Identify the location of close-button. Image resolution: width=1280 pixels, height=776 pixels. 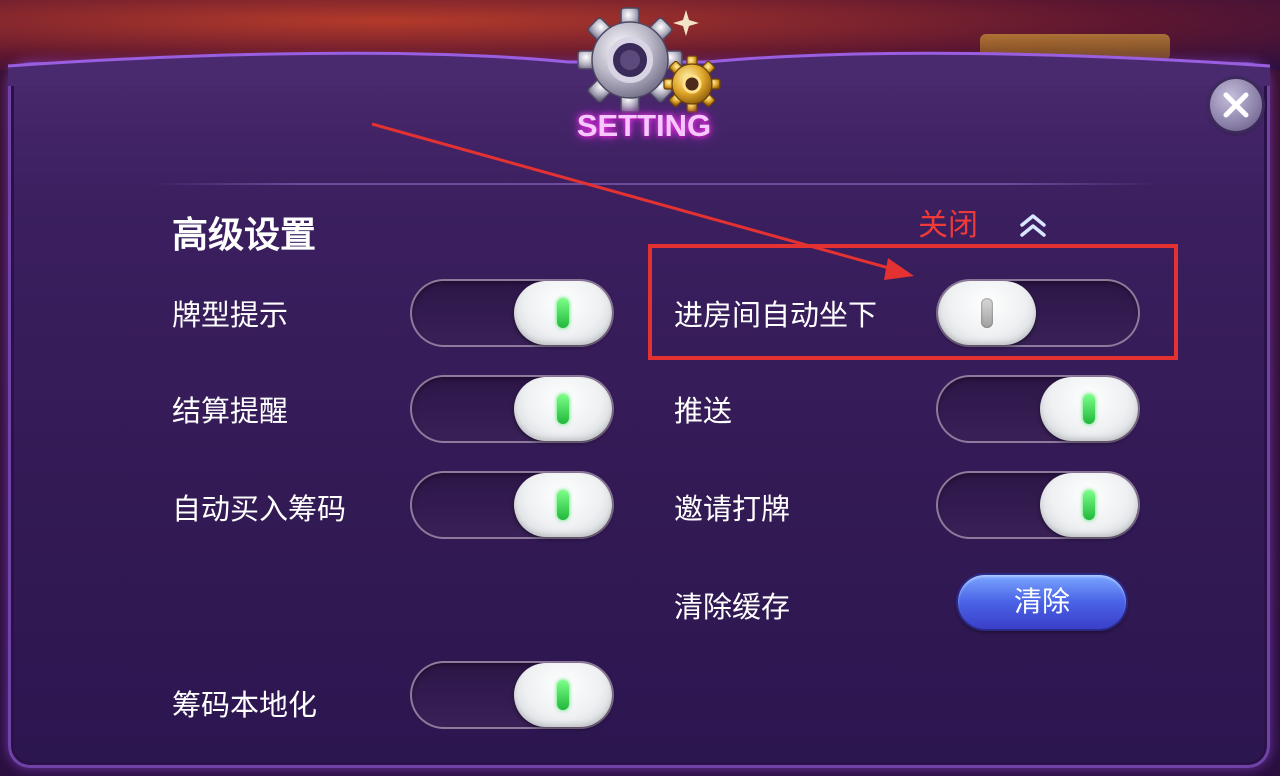
(1236, 105).